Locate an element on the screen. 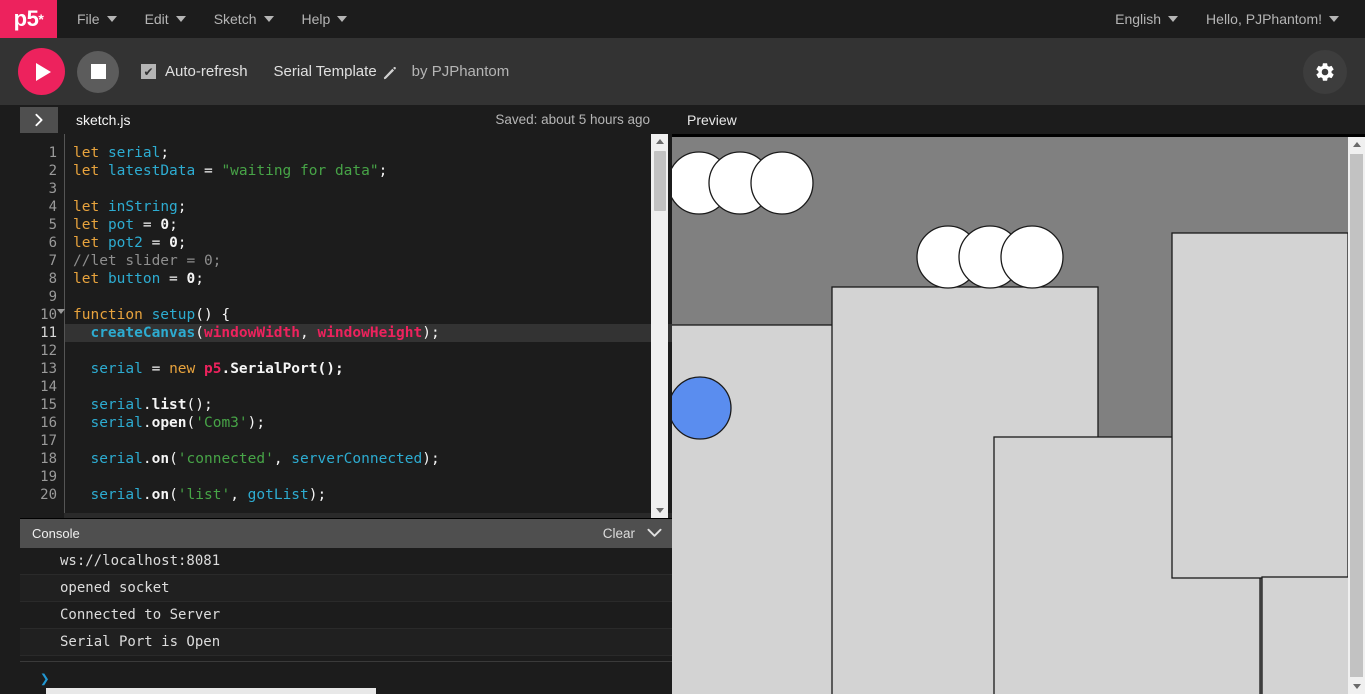  code-token: p5 is located at coordinates (213, 369).